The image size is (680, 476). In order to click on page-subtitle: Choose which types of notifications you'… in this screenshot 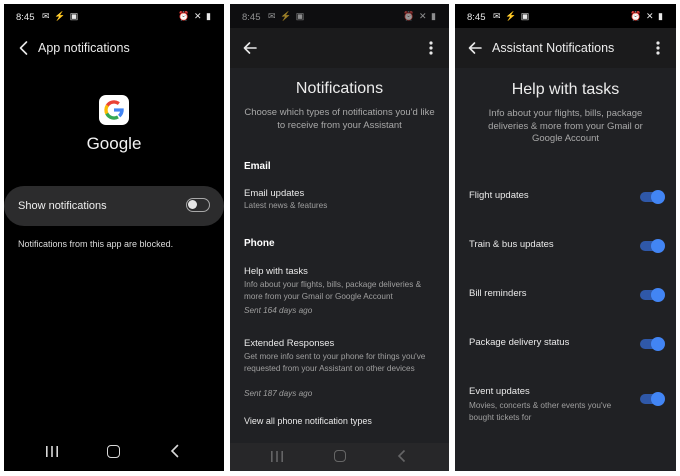, I will do `click(339, 119)`.